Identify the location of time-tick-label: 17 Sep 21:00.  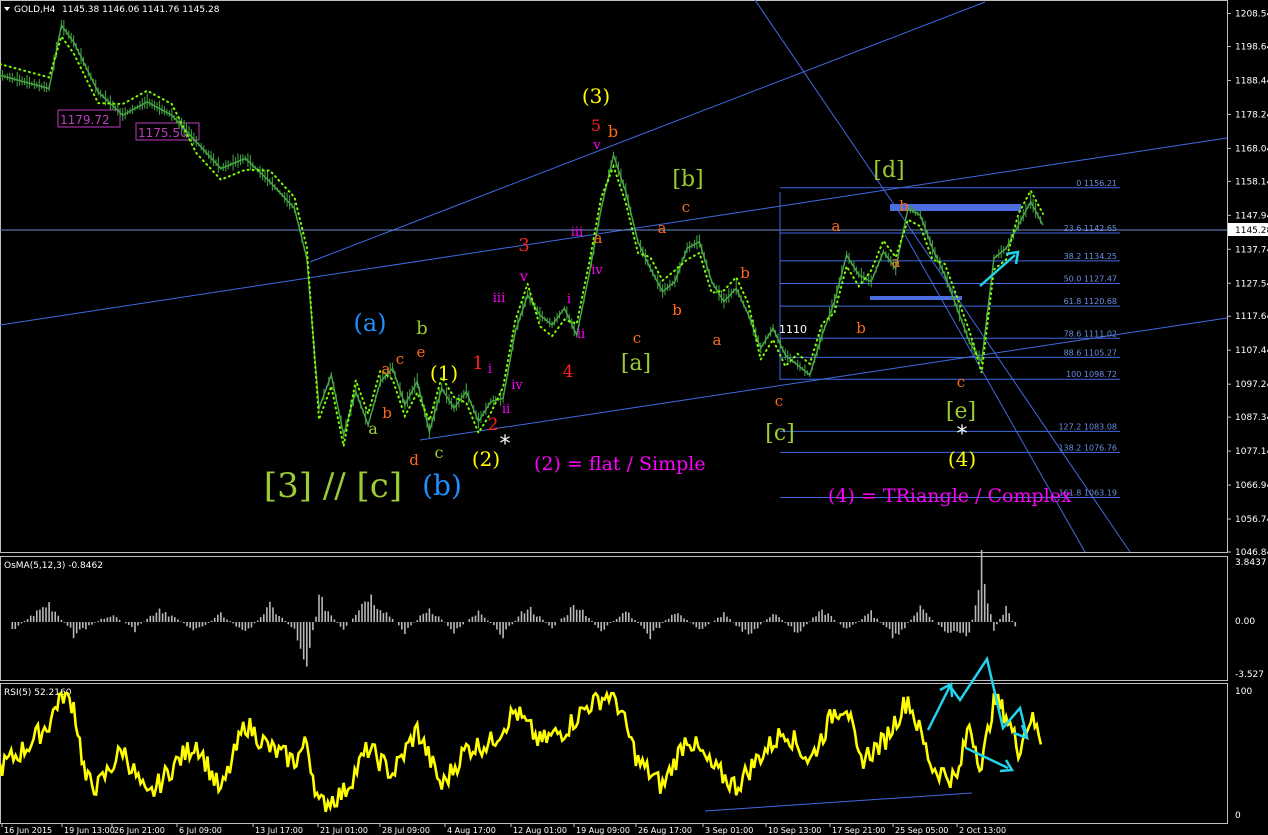
(858, 830).